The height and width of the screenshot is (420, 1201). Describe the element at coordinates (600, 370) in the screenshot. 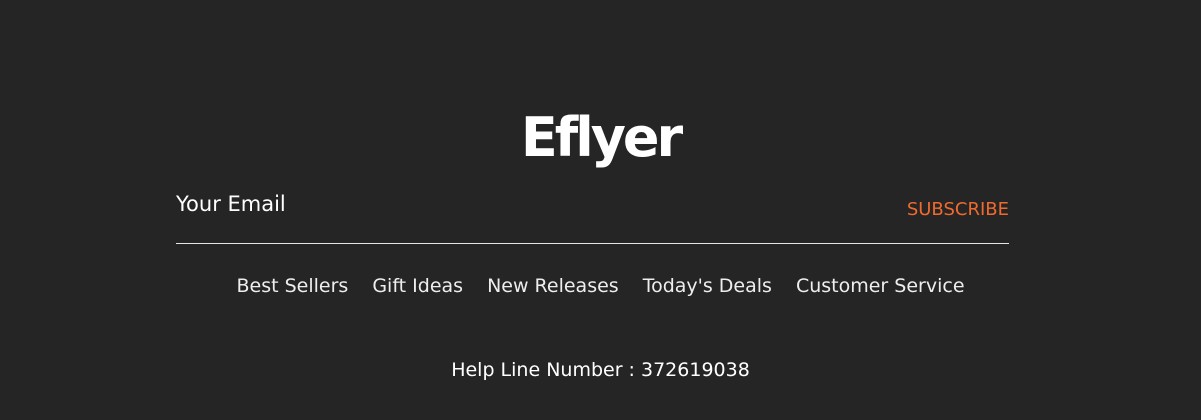

I see `helpline-text: Help Line Number : 372619038` at that location.